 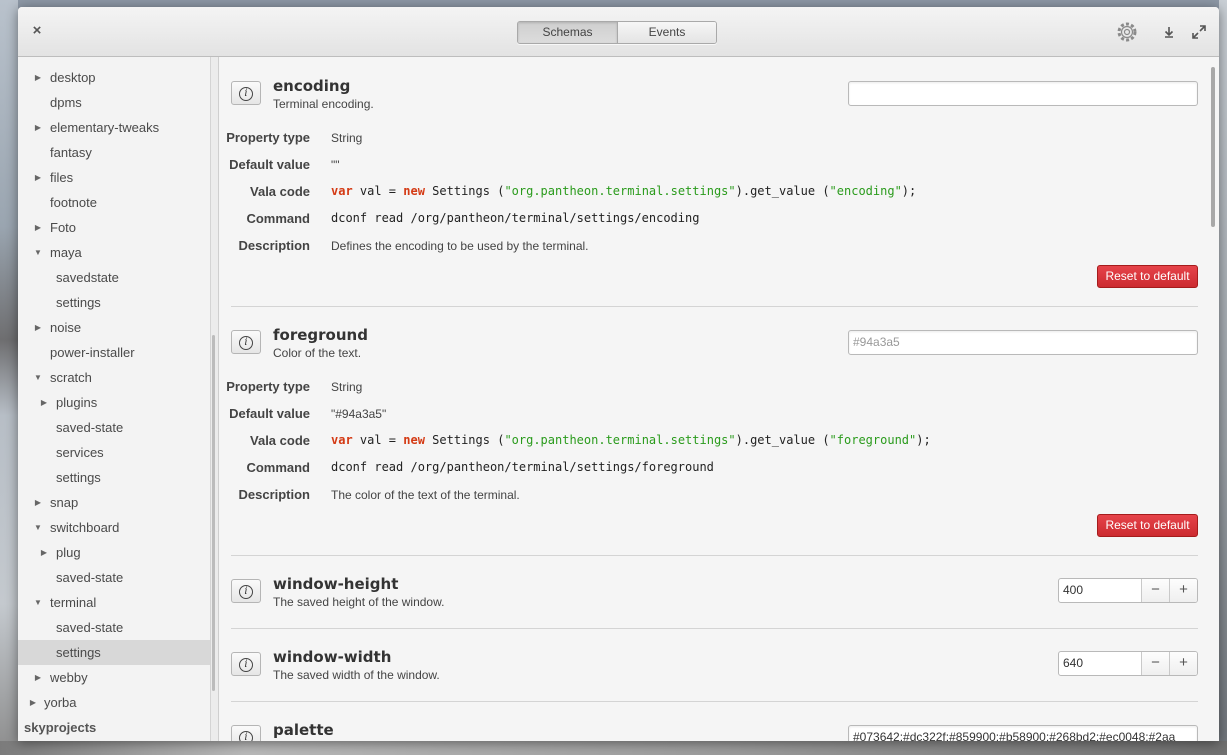 I want to click on sidebar-item-webby: ▶ webby, so click(x=114, y=677).